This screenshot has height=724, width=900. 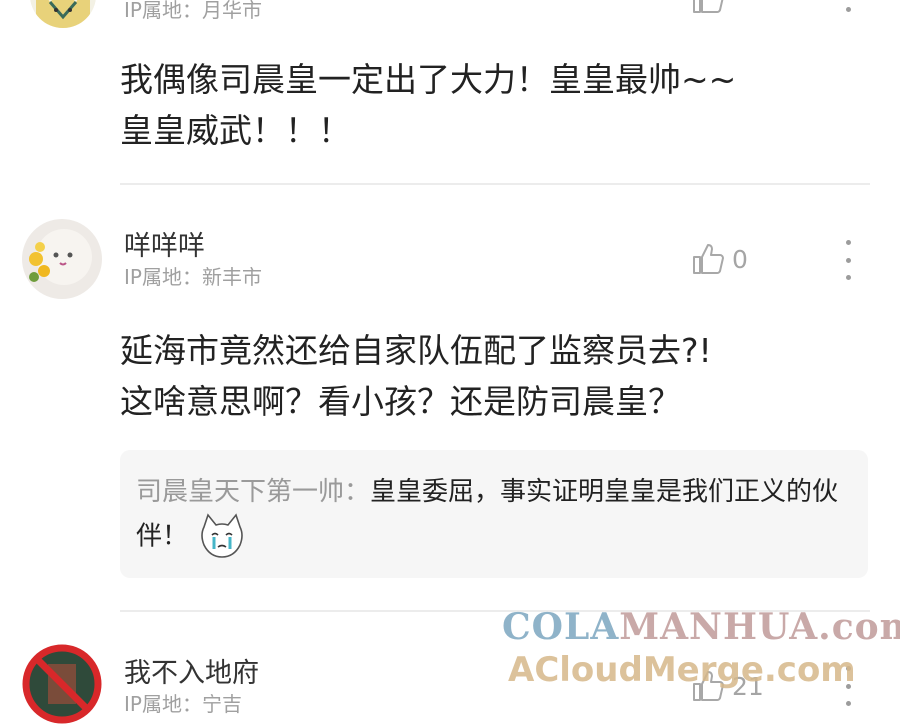 What do you see at coordinates (193, 277) in the screenshot?
I see `user-ip-location: IP属地：新丰市` at bounding box center [193, 277].